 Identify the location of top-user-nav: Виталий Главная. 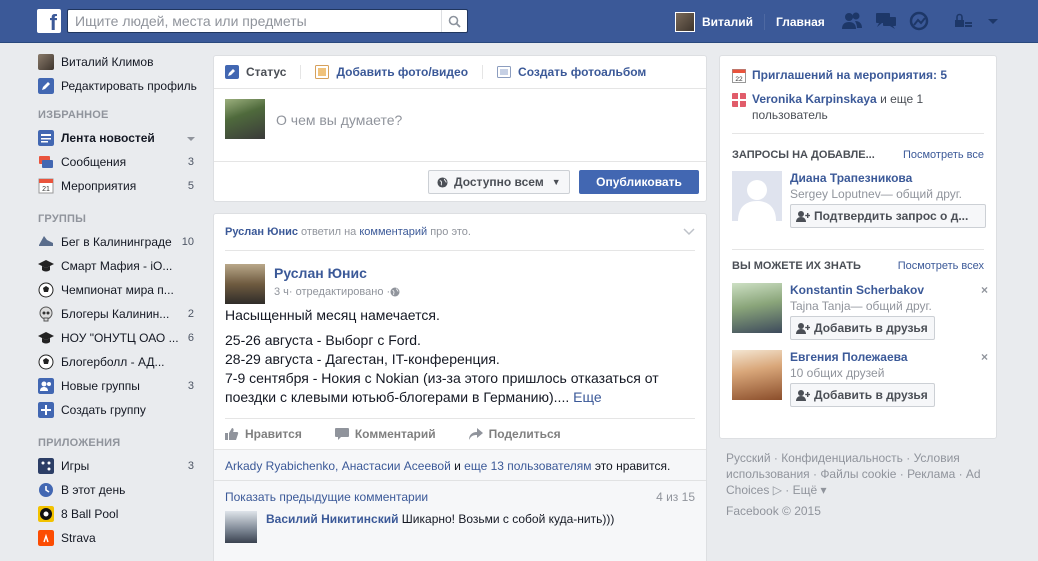
(750, 22).